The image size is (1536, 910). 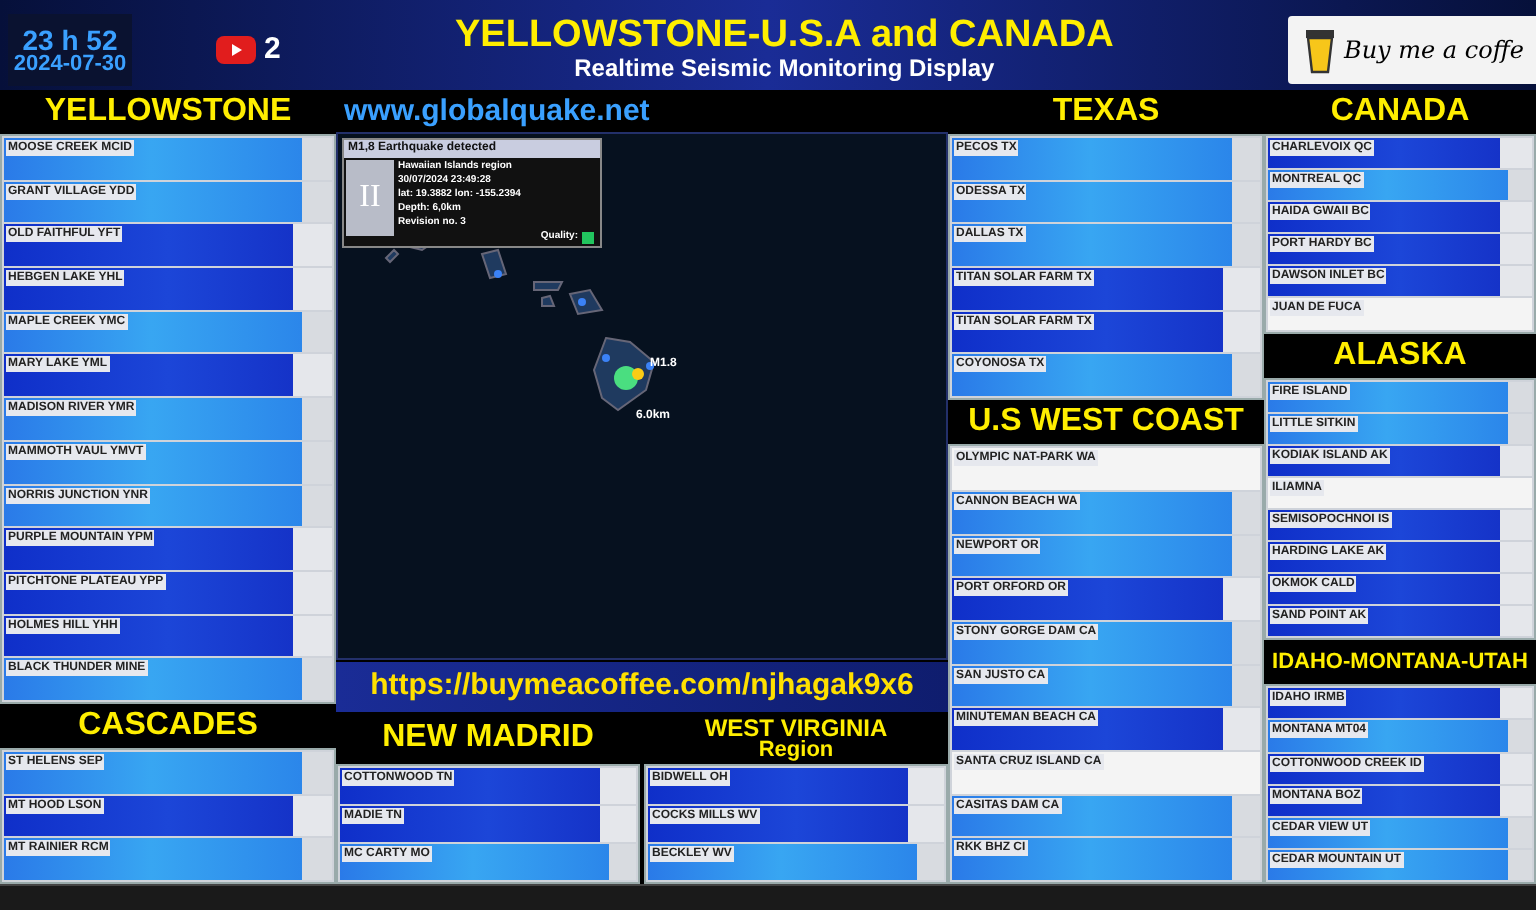 What do you see at coordinates (1434, 51) in the screenshot?
I see `coffee-label: Buy me a coffe` at bounding box center [1434, 51].